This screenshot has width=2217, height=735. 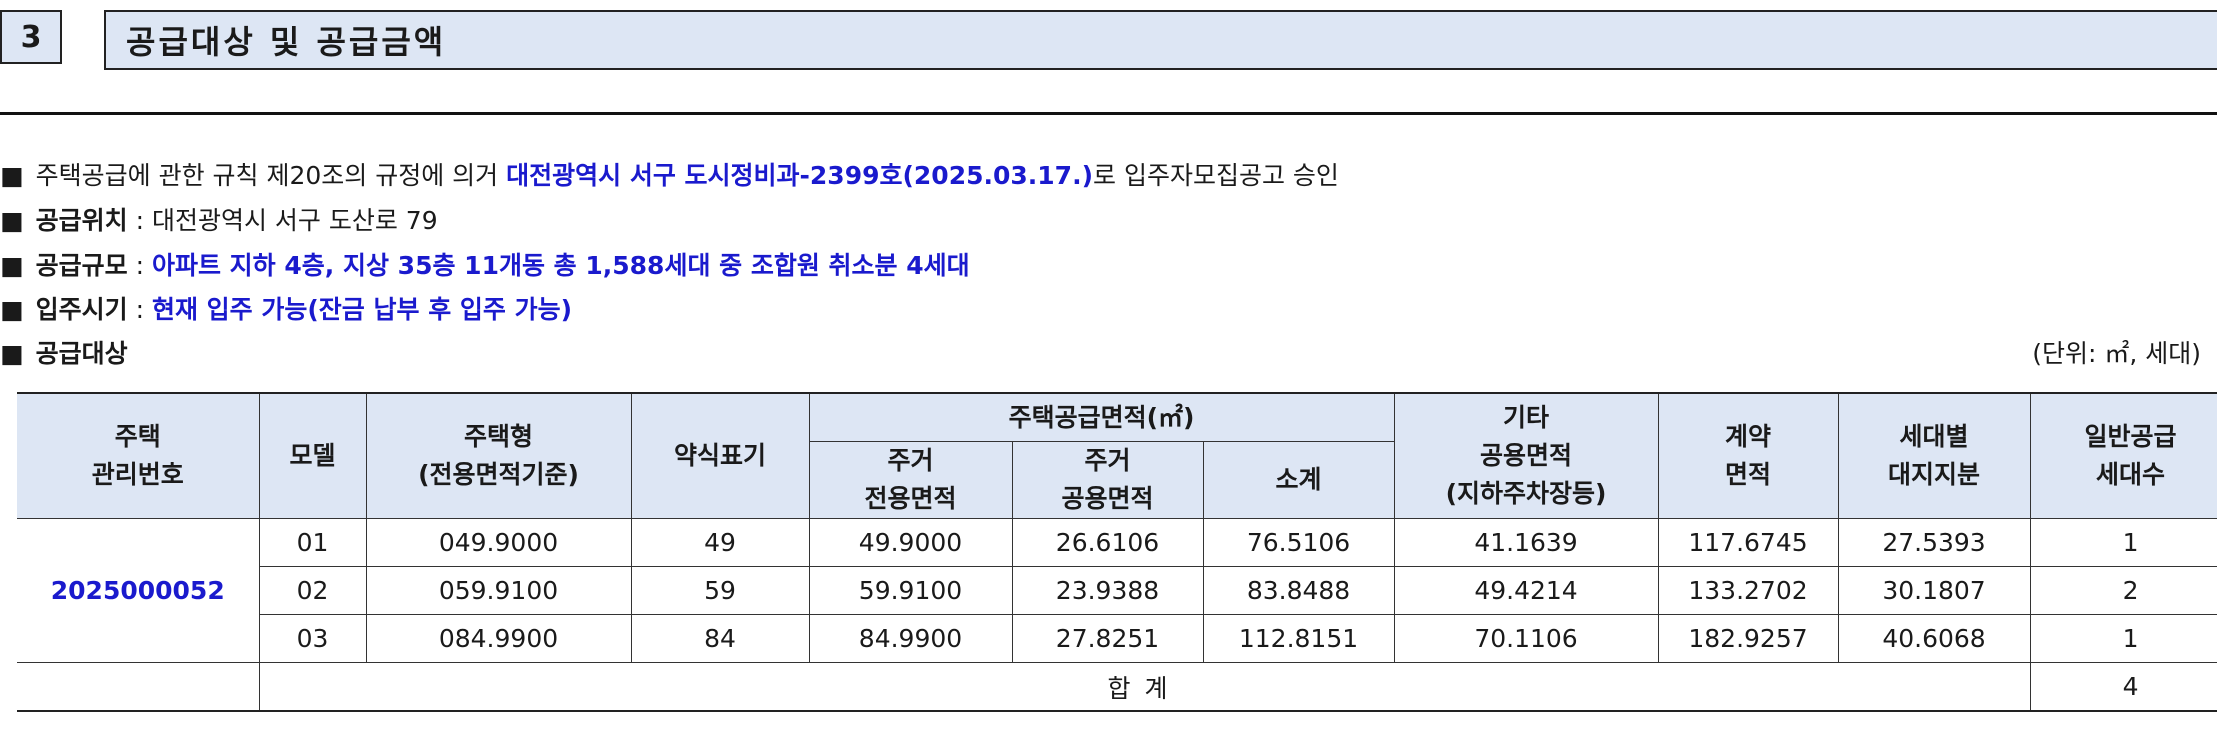 What do you see at coordinates (1748, 638) in the screenshot?
I see `cell-contract-area: 182.9257` at bounding box center [1748, 638].